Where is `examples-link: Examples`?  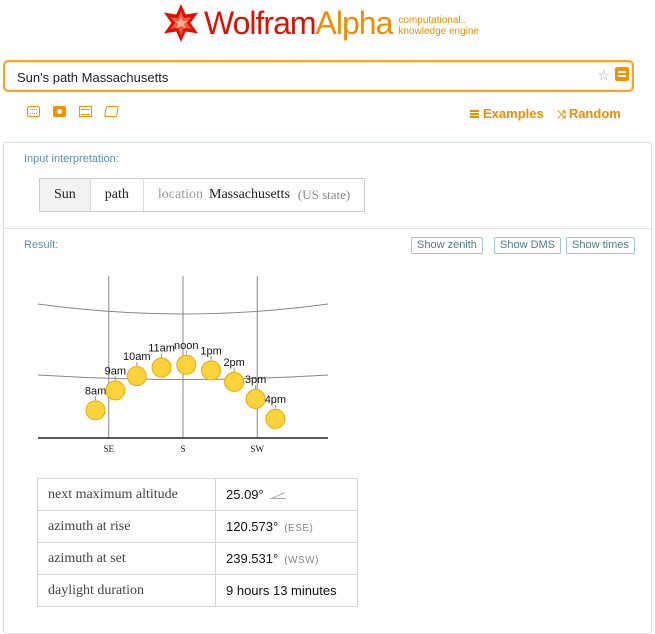 examples-link: Examples is located at coordinates (507, 113).